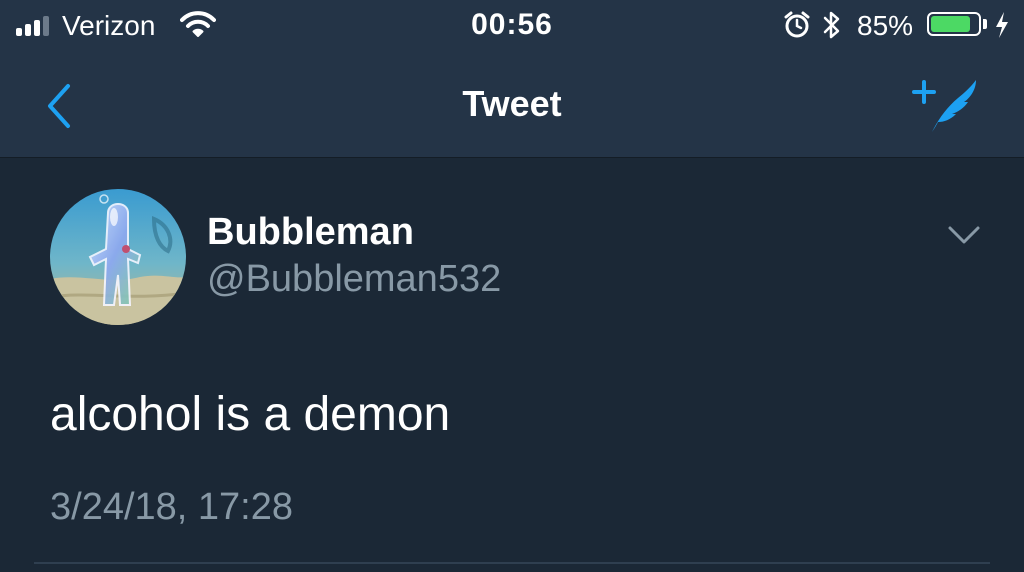  What do you see at coordinates (118, 257) in the screenshot?
I see `avatar` at bounding box center [118, 257].